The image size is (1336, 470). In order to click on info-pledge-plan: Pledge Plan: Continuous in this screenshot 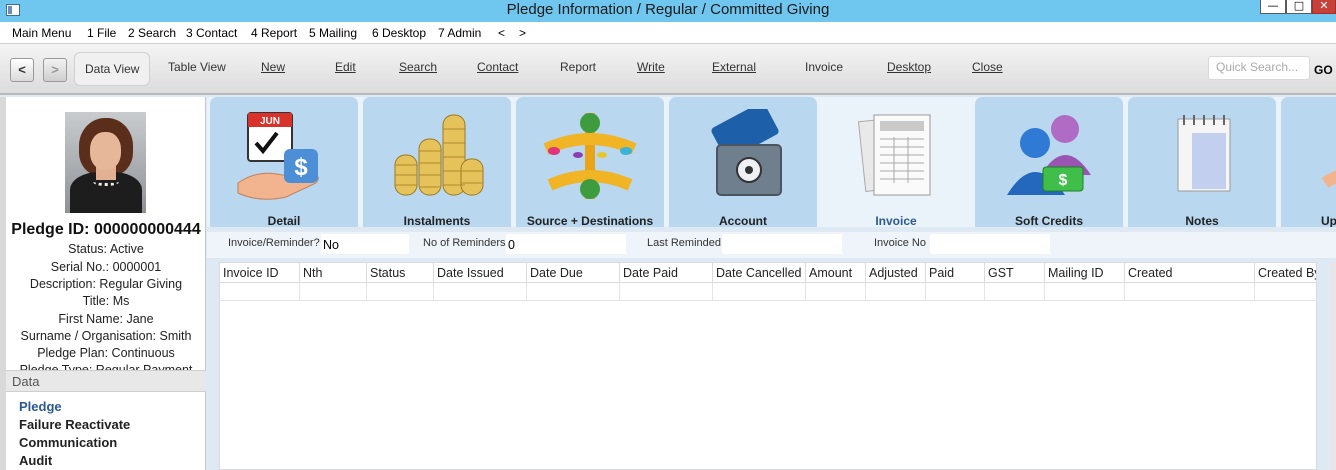, I will do `click(106, 353)`.